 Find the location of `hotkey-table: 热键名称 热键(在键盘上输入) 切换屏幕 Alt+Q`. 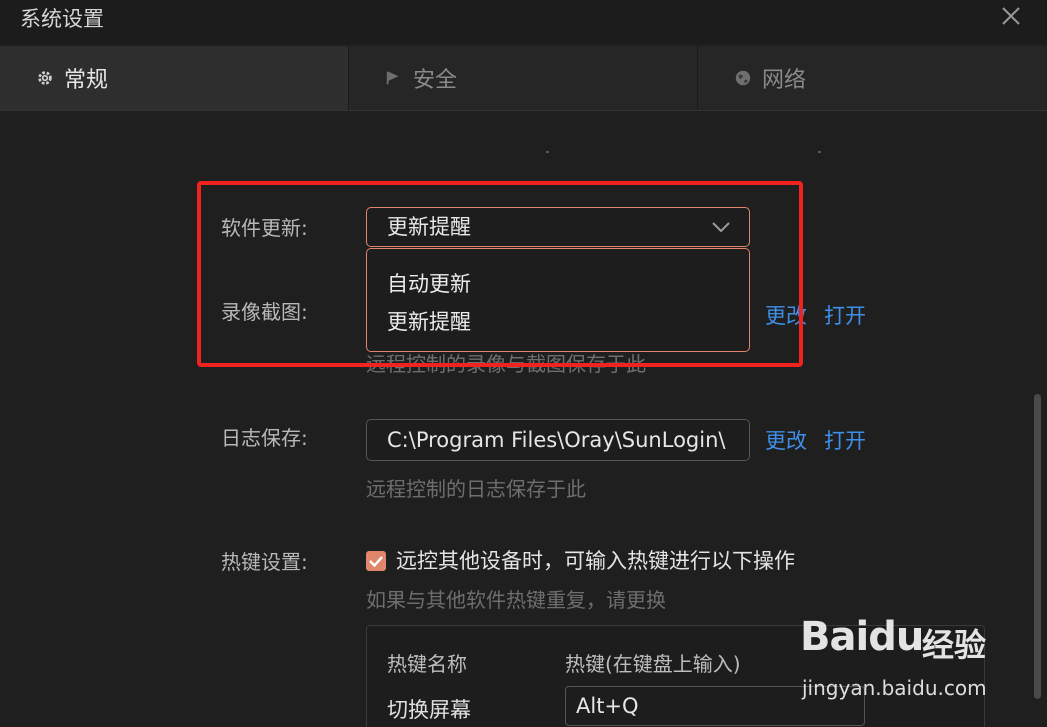

hotkey-table: 热键名称 热键(在键盘上输入) 切换屏幕 Alt+Q is located at coordinates (675, 676).